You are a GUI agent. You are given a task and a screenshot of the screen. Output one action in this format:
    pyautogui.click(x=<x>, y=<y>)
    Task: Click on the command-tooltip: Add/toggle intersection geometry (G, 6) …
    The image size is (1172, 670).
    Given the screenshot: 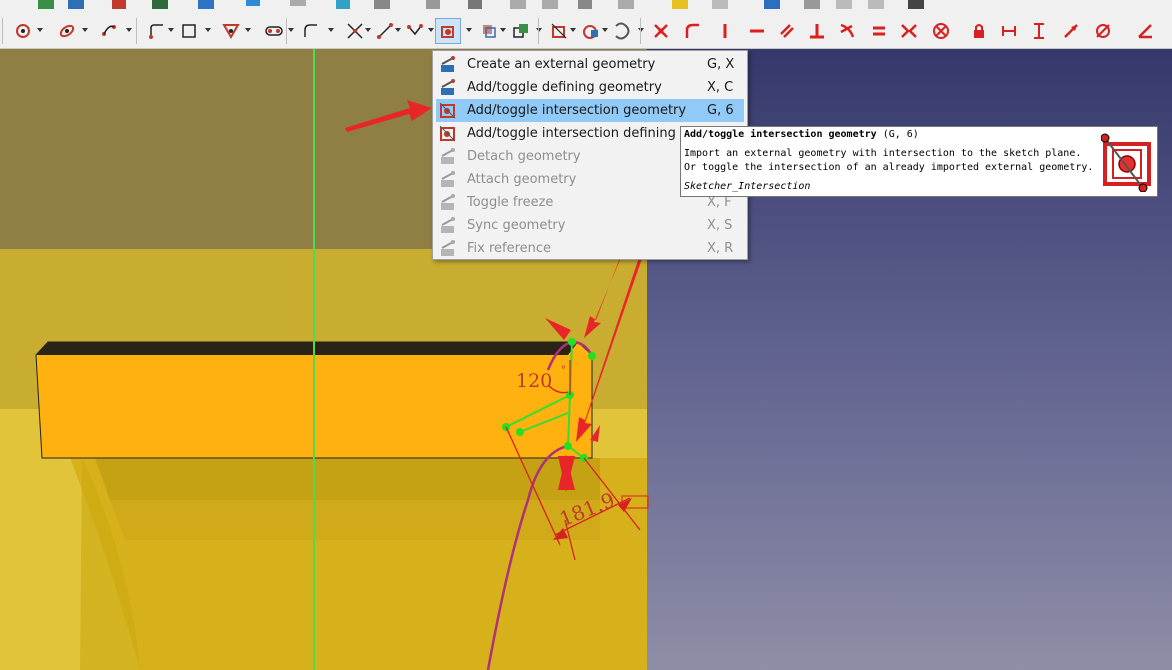 What is the action you would take?
    pyautogui.click(x=919, y=161)
    